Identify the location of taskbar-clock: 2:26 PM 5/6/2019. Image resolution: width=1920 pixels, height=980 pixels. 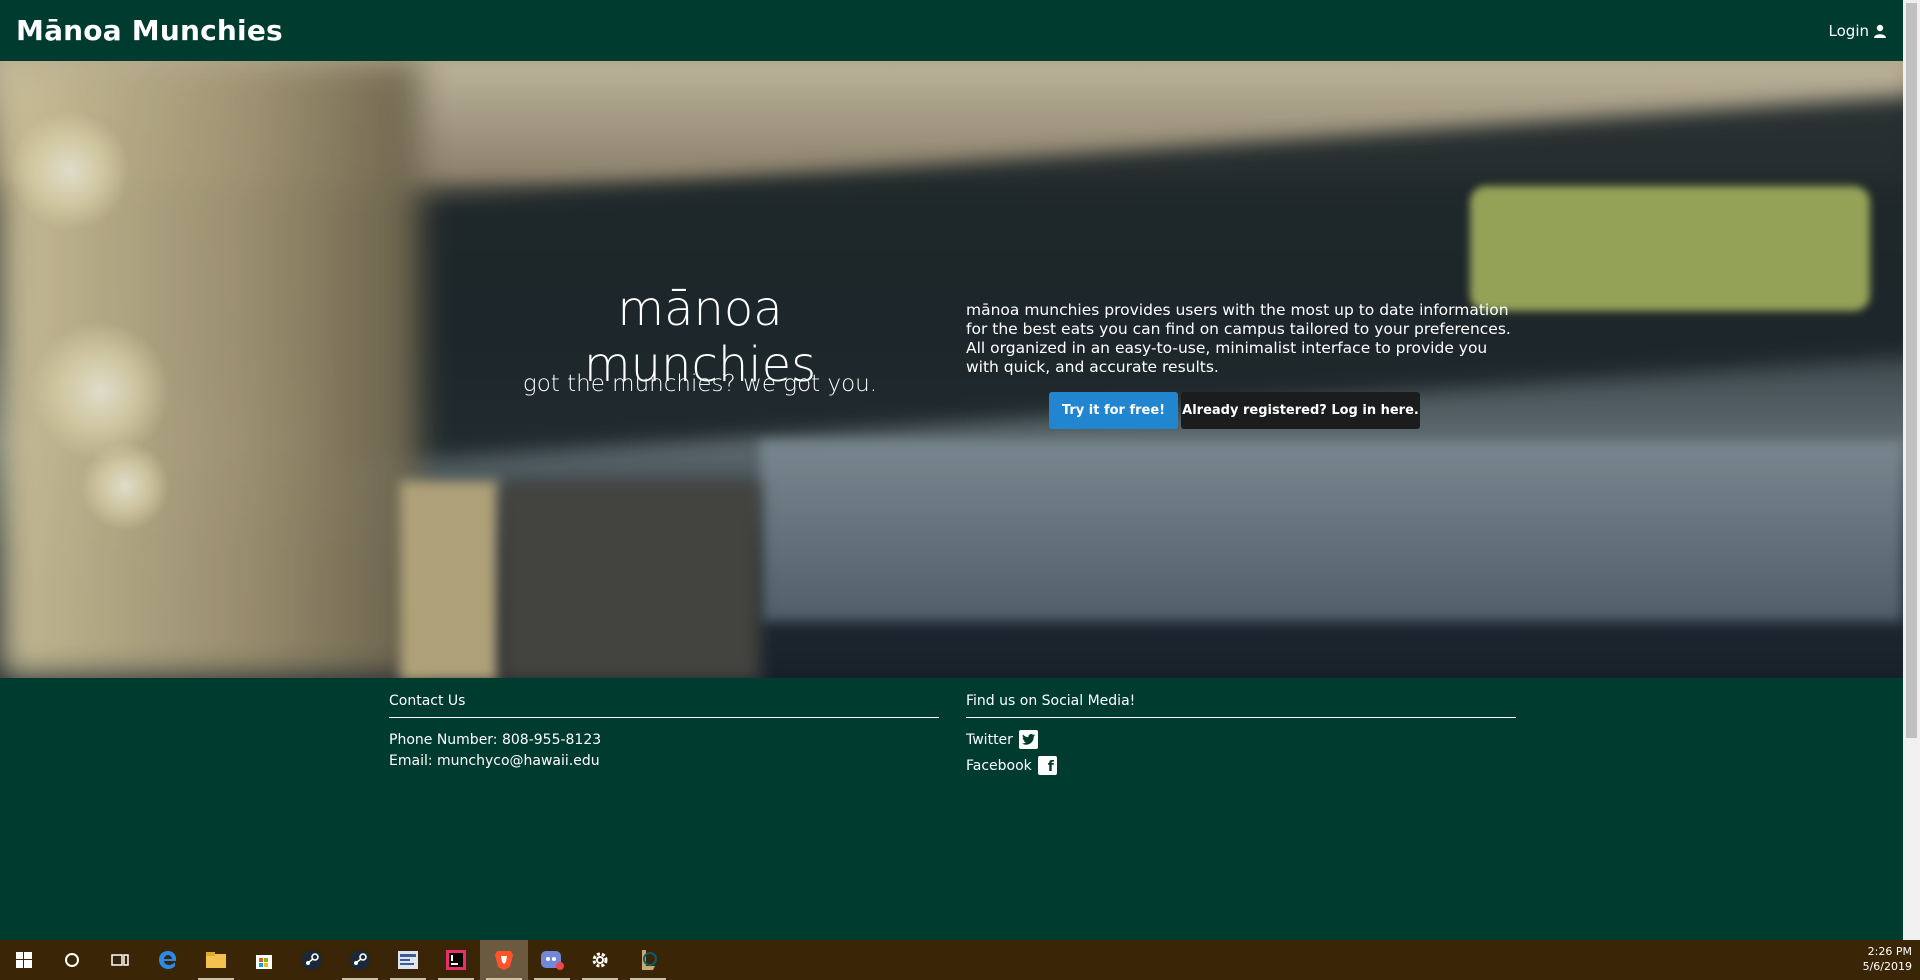
(1887, 959).